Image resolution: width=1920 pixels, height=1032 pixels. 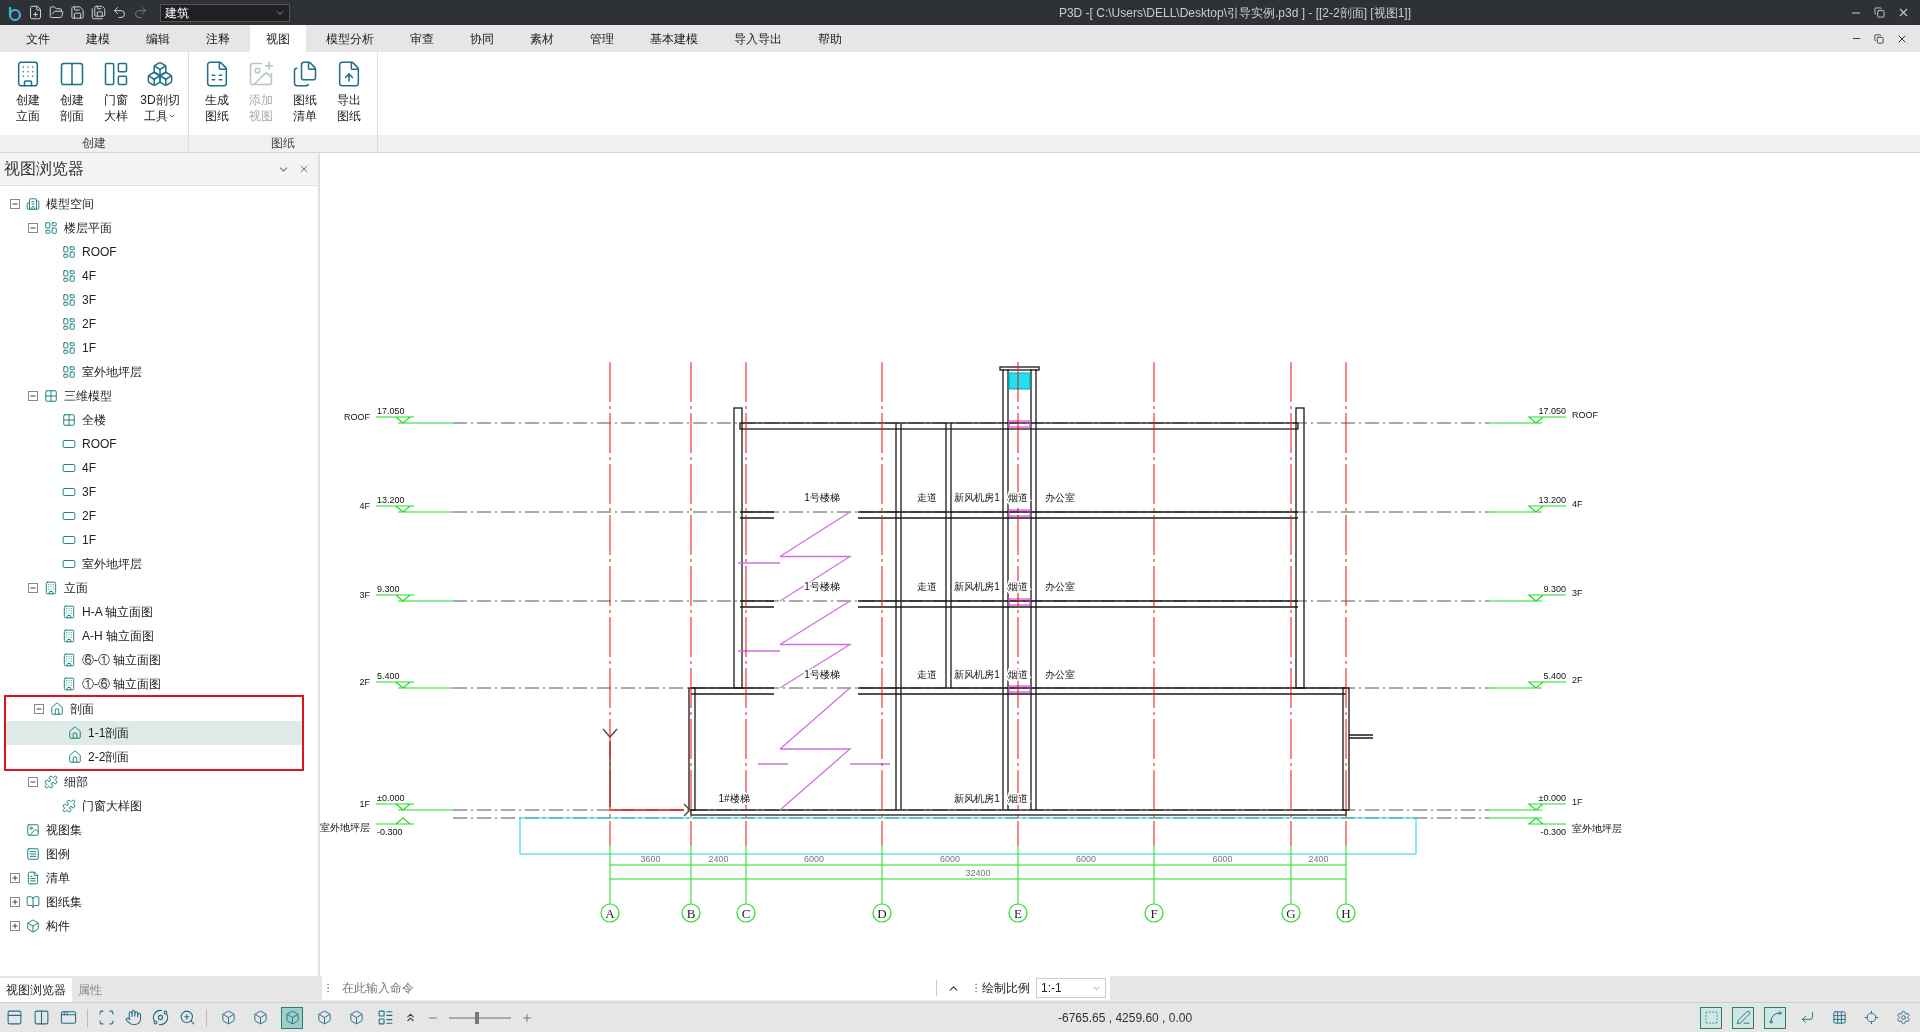 What do you see at coordinates (410, 1017) in the screenshot?
I see `chevrons-up-icon` at bounding box center [410, 1017].